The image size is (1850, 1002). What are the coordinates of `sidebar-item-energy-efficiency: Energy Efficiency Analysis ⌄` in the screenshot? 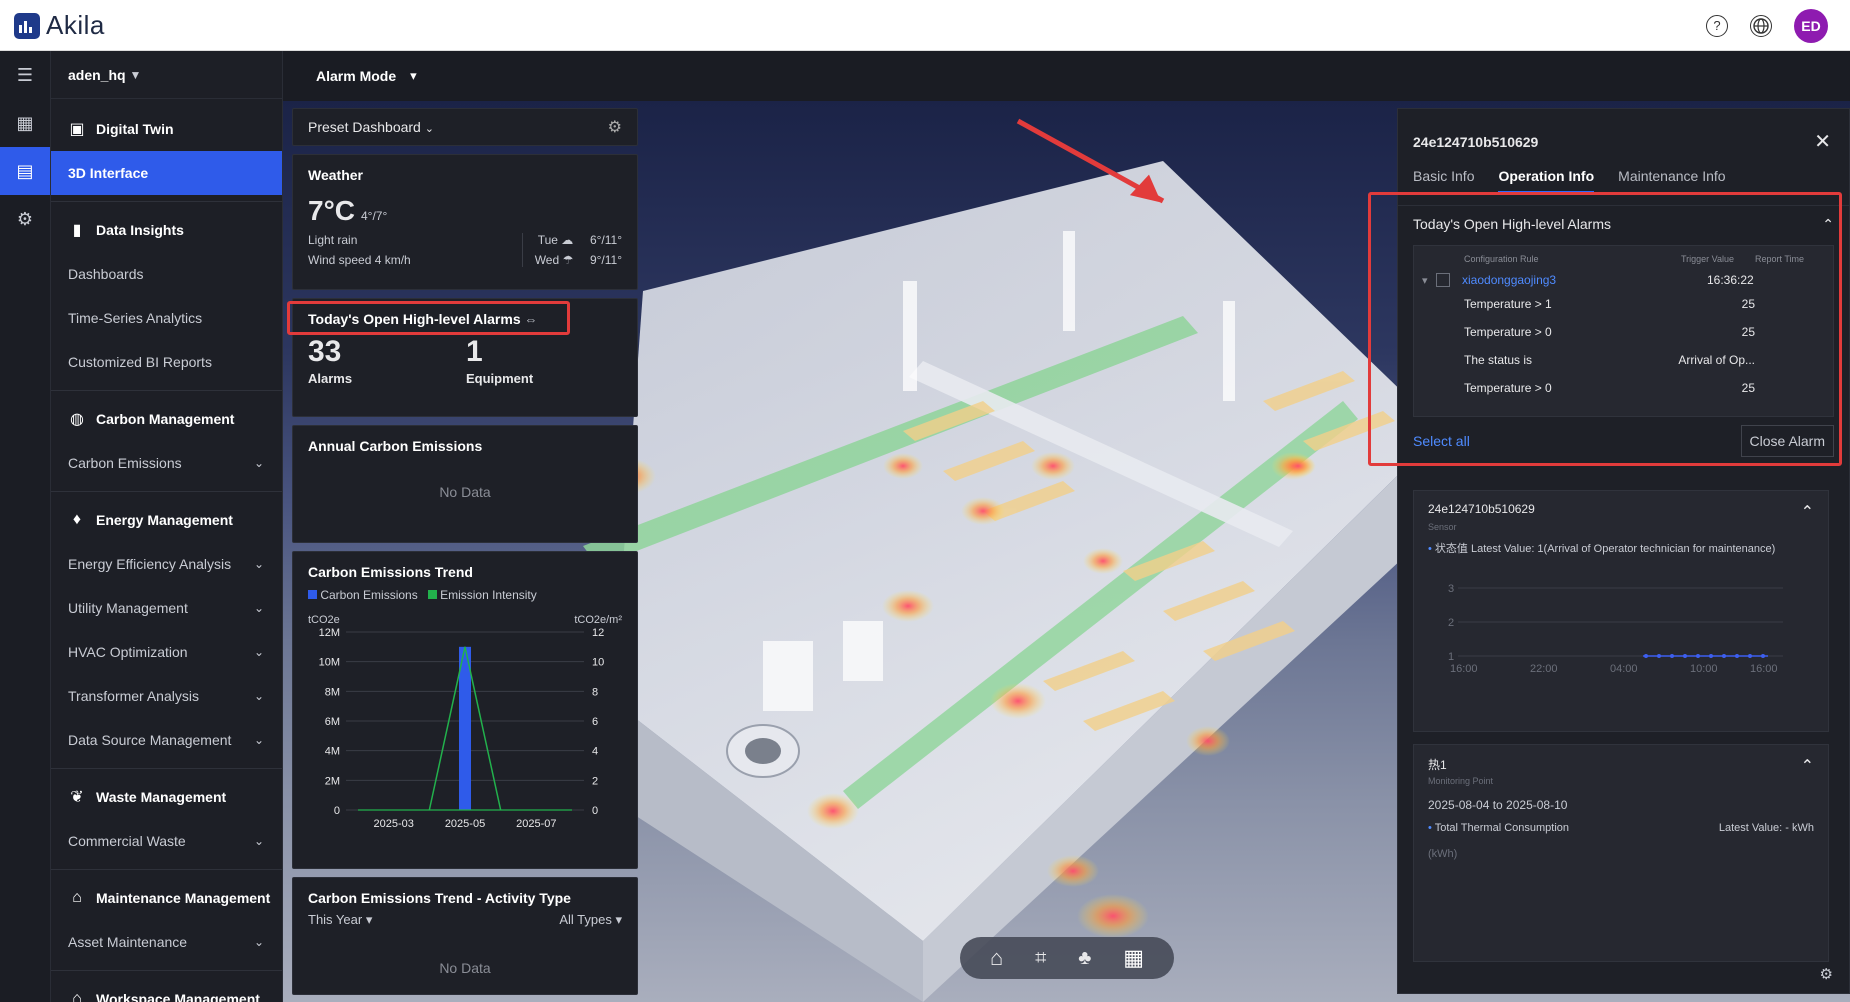 It's located at (166, 564).